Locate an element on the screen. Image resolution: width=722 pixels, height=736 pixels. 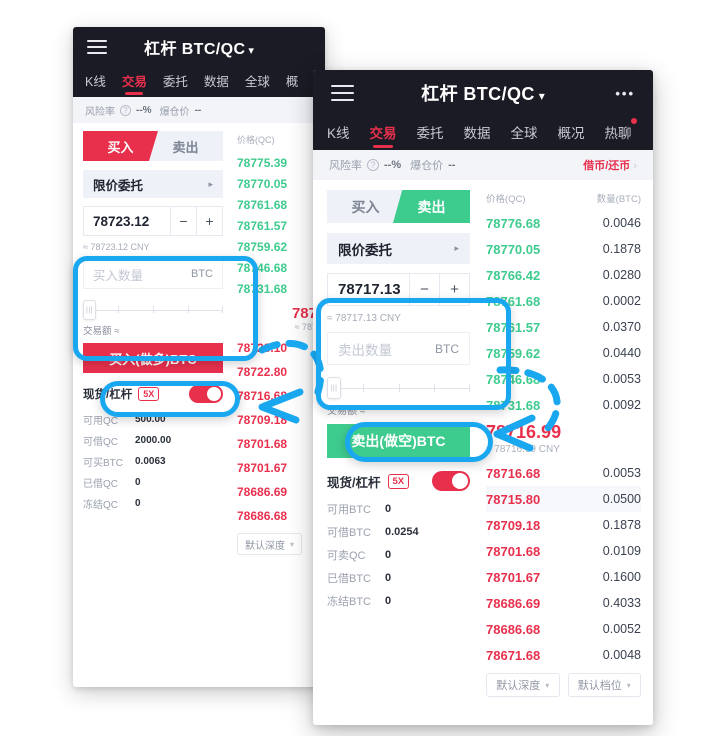
orderbook-bid-row: 78722.80 is located at coordinates (277, 372).